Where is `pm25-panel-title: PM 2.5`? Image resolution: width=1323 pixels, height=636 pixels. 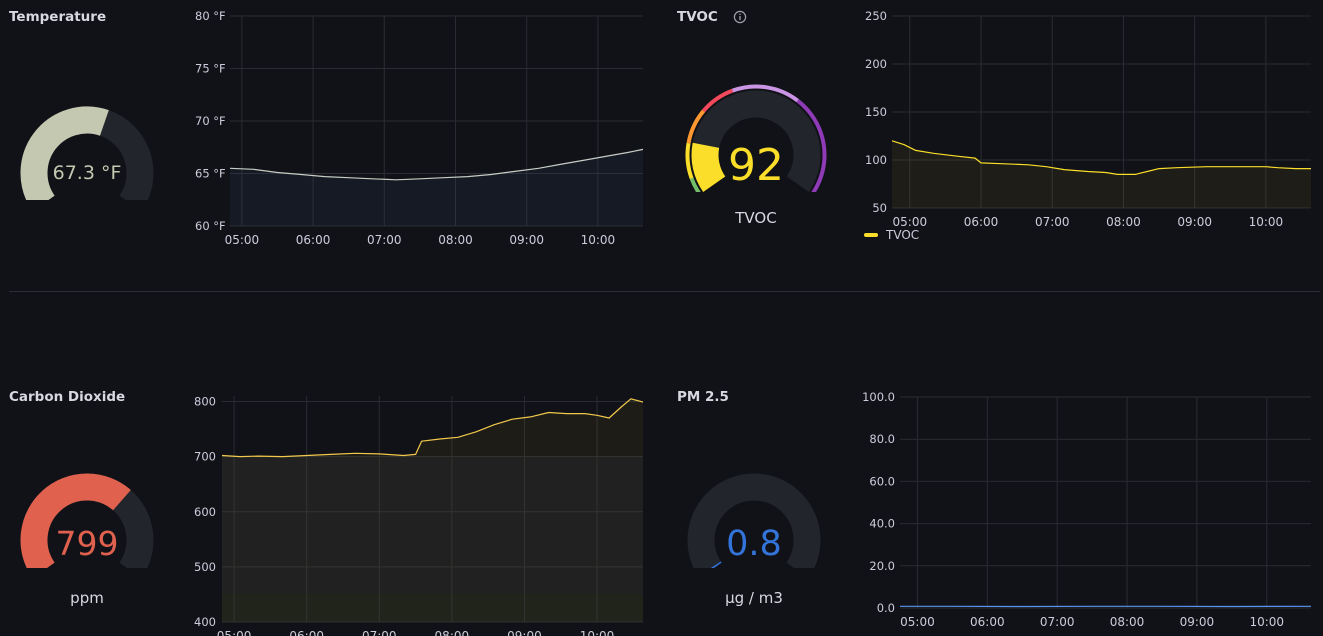 pm25-panel-title: PM 2.5 is located at coordinates (703, 397).